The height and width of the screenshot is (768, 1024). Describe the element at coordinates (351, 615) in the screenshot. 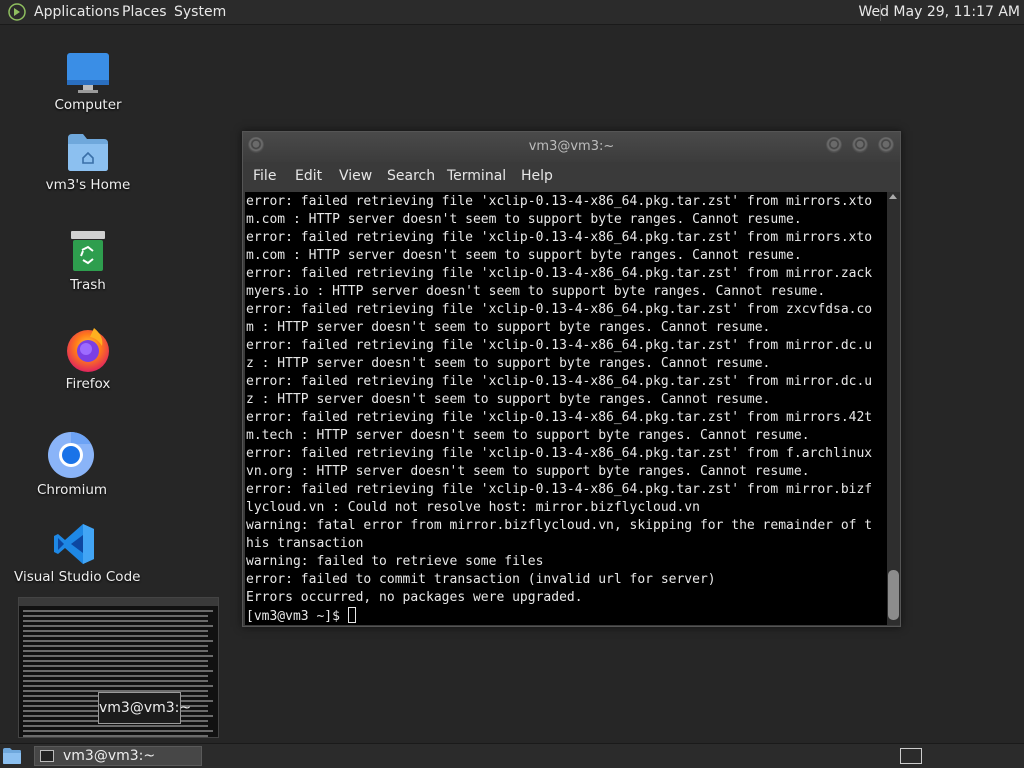

I see `text-cursor` at that location.